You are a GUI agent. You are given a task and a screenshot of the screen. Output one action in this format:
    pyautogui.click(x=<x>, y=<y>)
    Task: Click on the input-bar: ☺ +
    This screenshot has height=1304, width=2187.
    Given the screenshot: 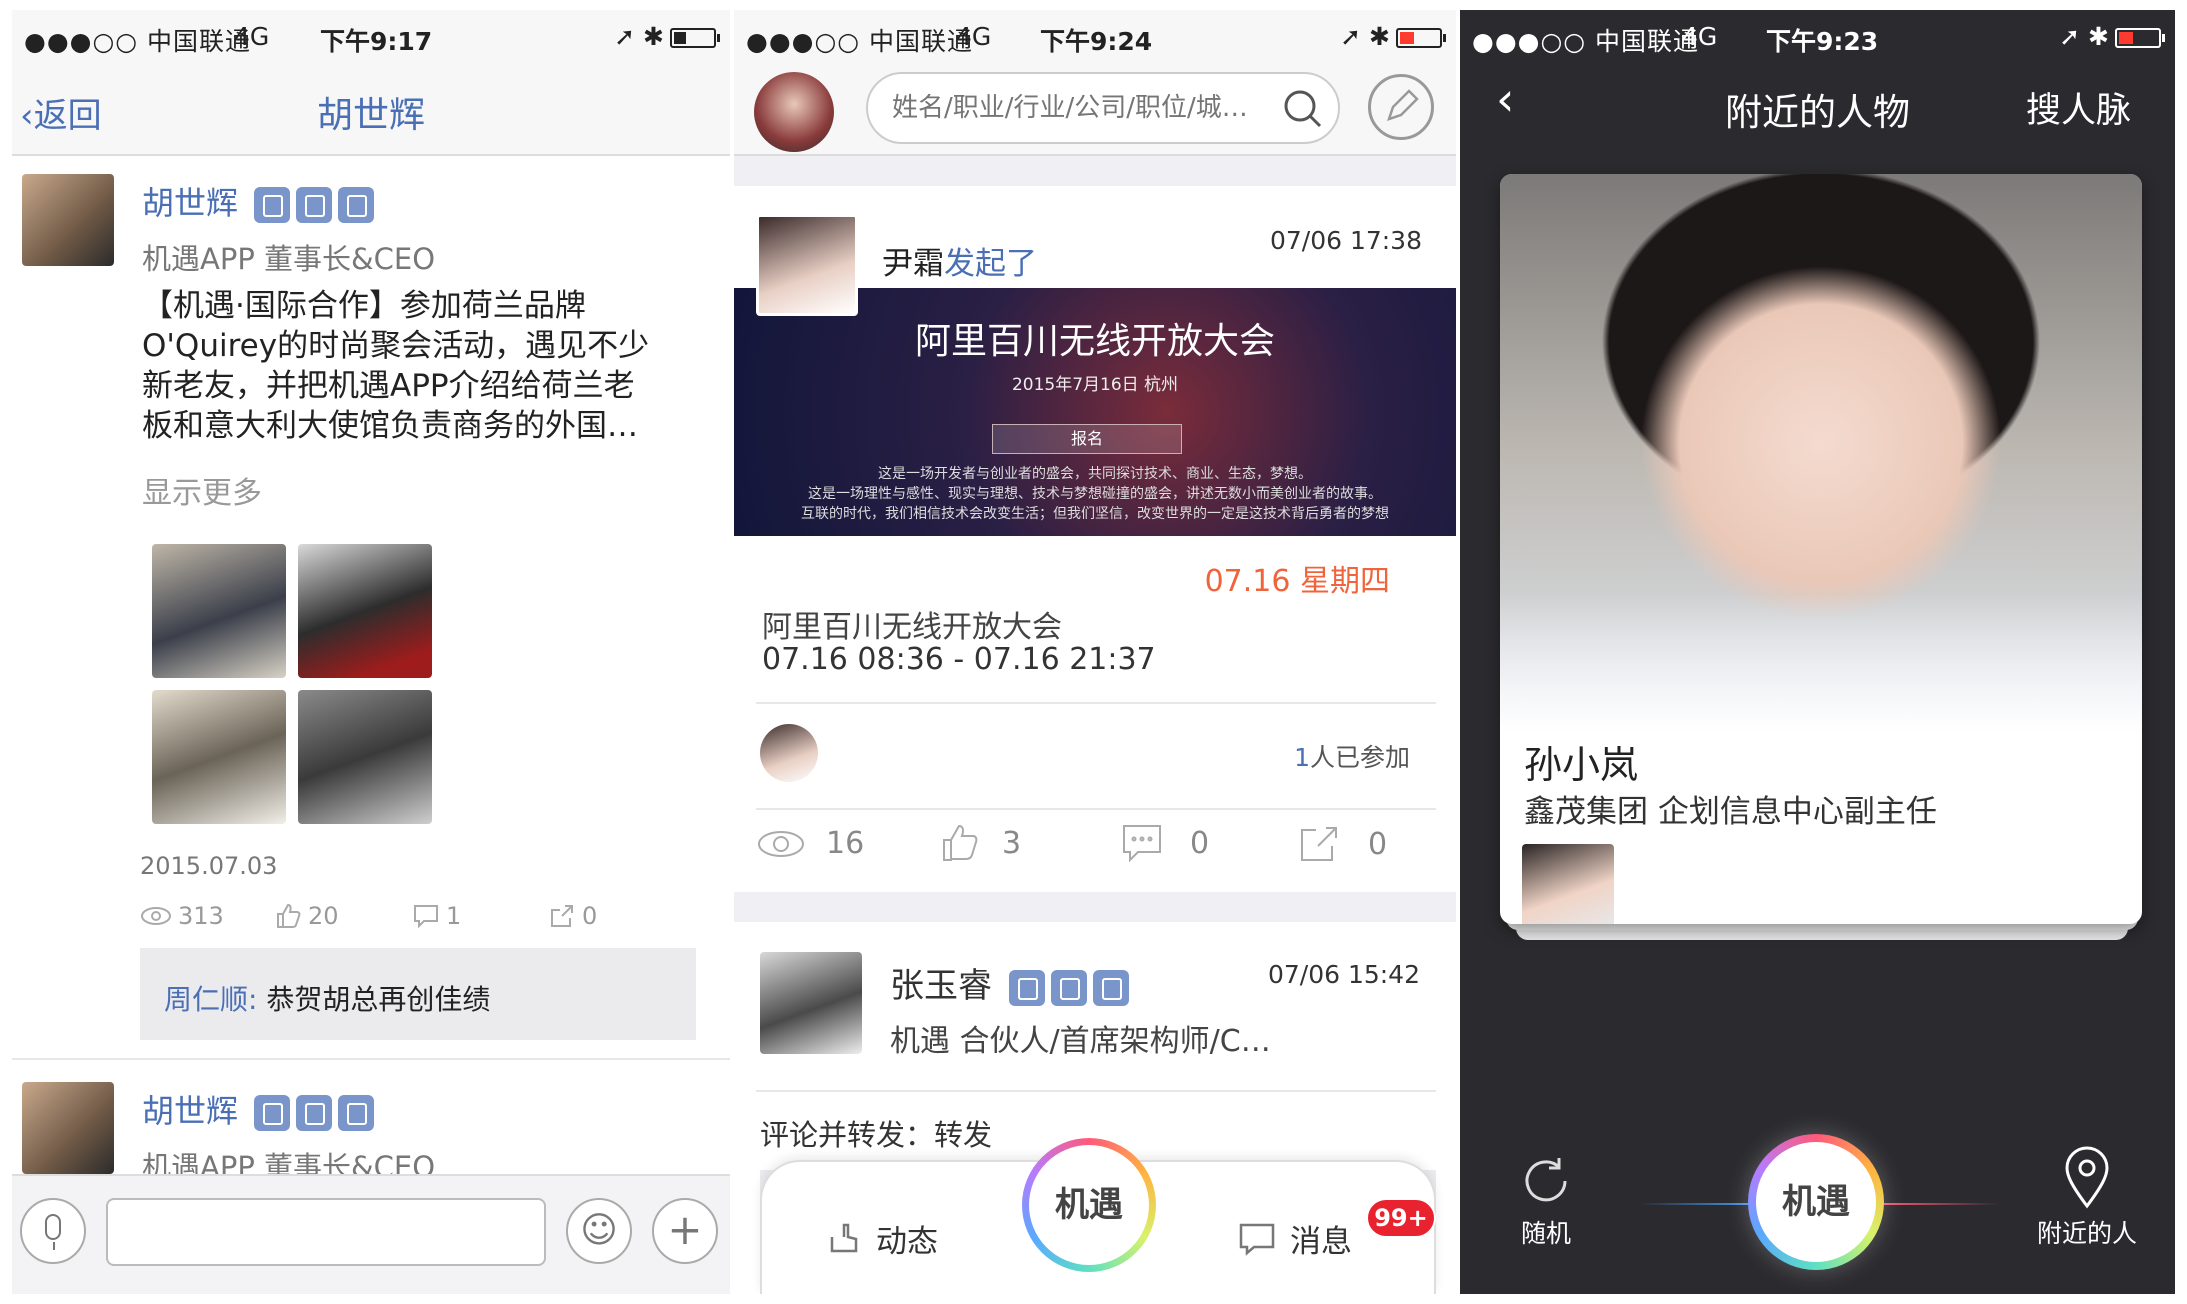 What is the action you would take?
    pyautogui.click(x=371, y=1234)
    